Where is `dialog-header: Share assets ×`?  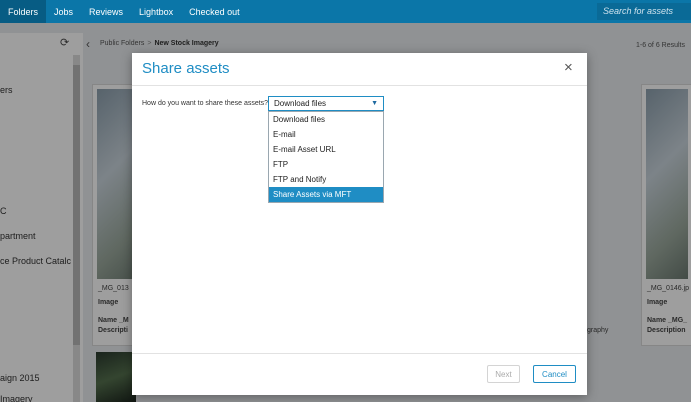
dialog-header: Share assets × is located at coordinates (359, 69).